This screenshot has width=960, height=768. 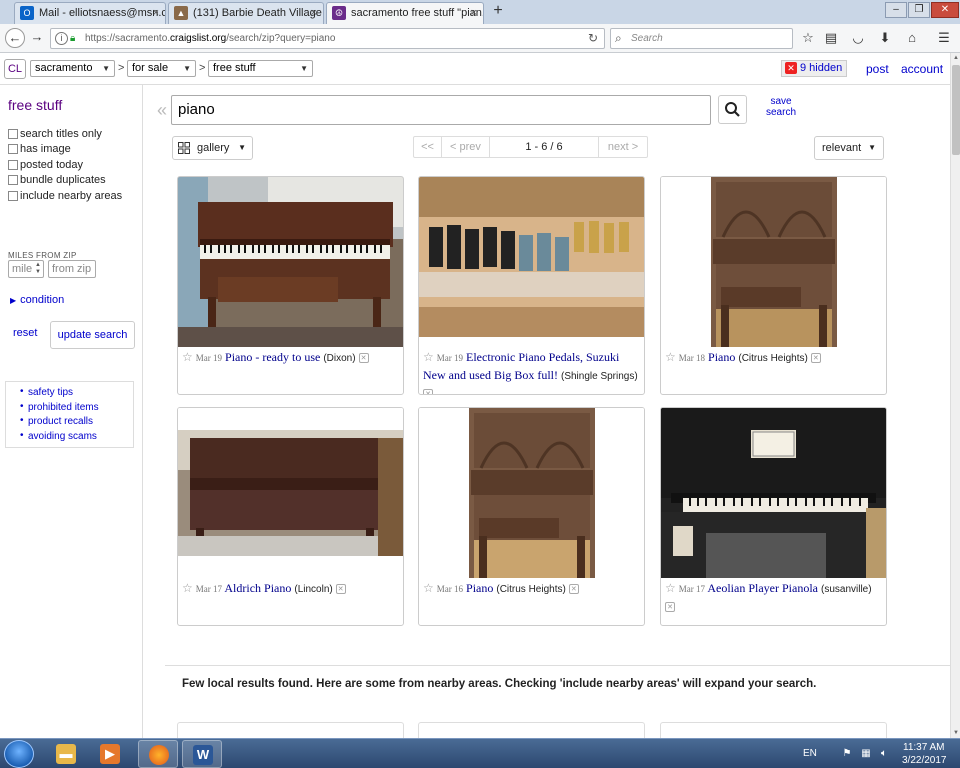 What do you see at coordinates (57, 180) in the screenshot?
I see `bundle-duplicates-checkbox: bundle duplicates` at bounding box center [57, 180].